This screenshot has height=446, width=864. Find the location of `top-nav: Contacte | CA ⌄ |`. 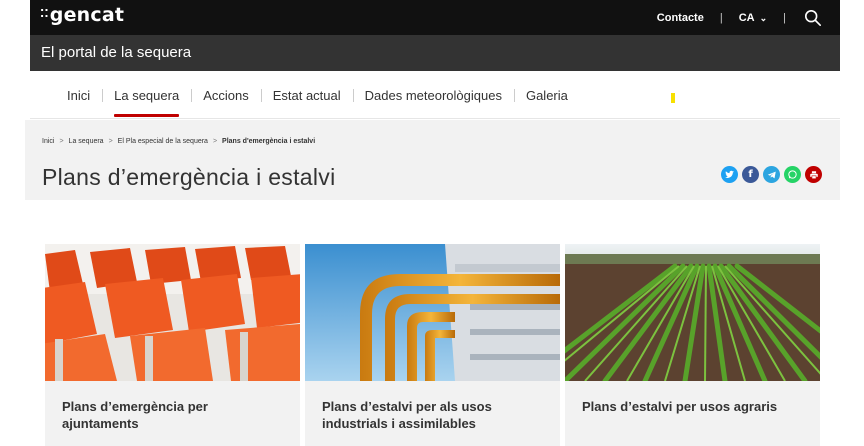

top-nav: Contacte | CA ⌄ | is located at coordinates (739, 17).